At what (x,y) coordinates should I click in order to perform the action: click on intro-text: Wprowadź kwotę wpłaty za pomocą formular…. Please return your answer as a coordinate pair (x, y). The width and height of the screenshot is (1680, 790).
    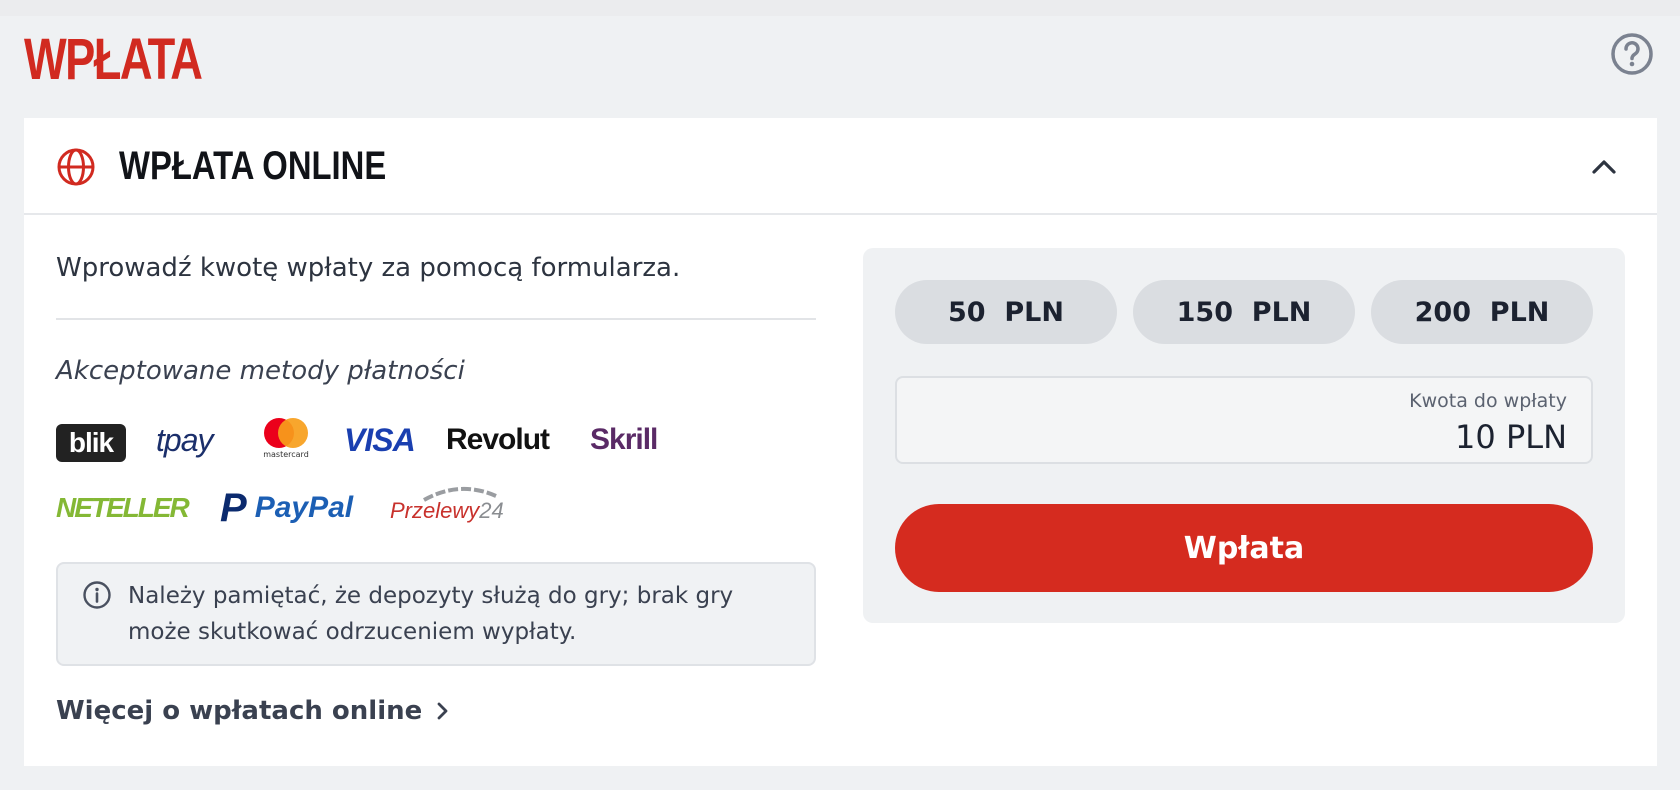
    Looking at the image, I should click on (368, 268).